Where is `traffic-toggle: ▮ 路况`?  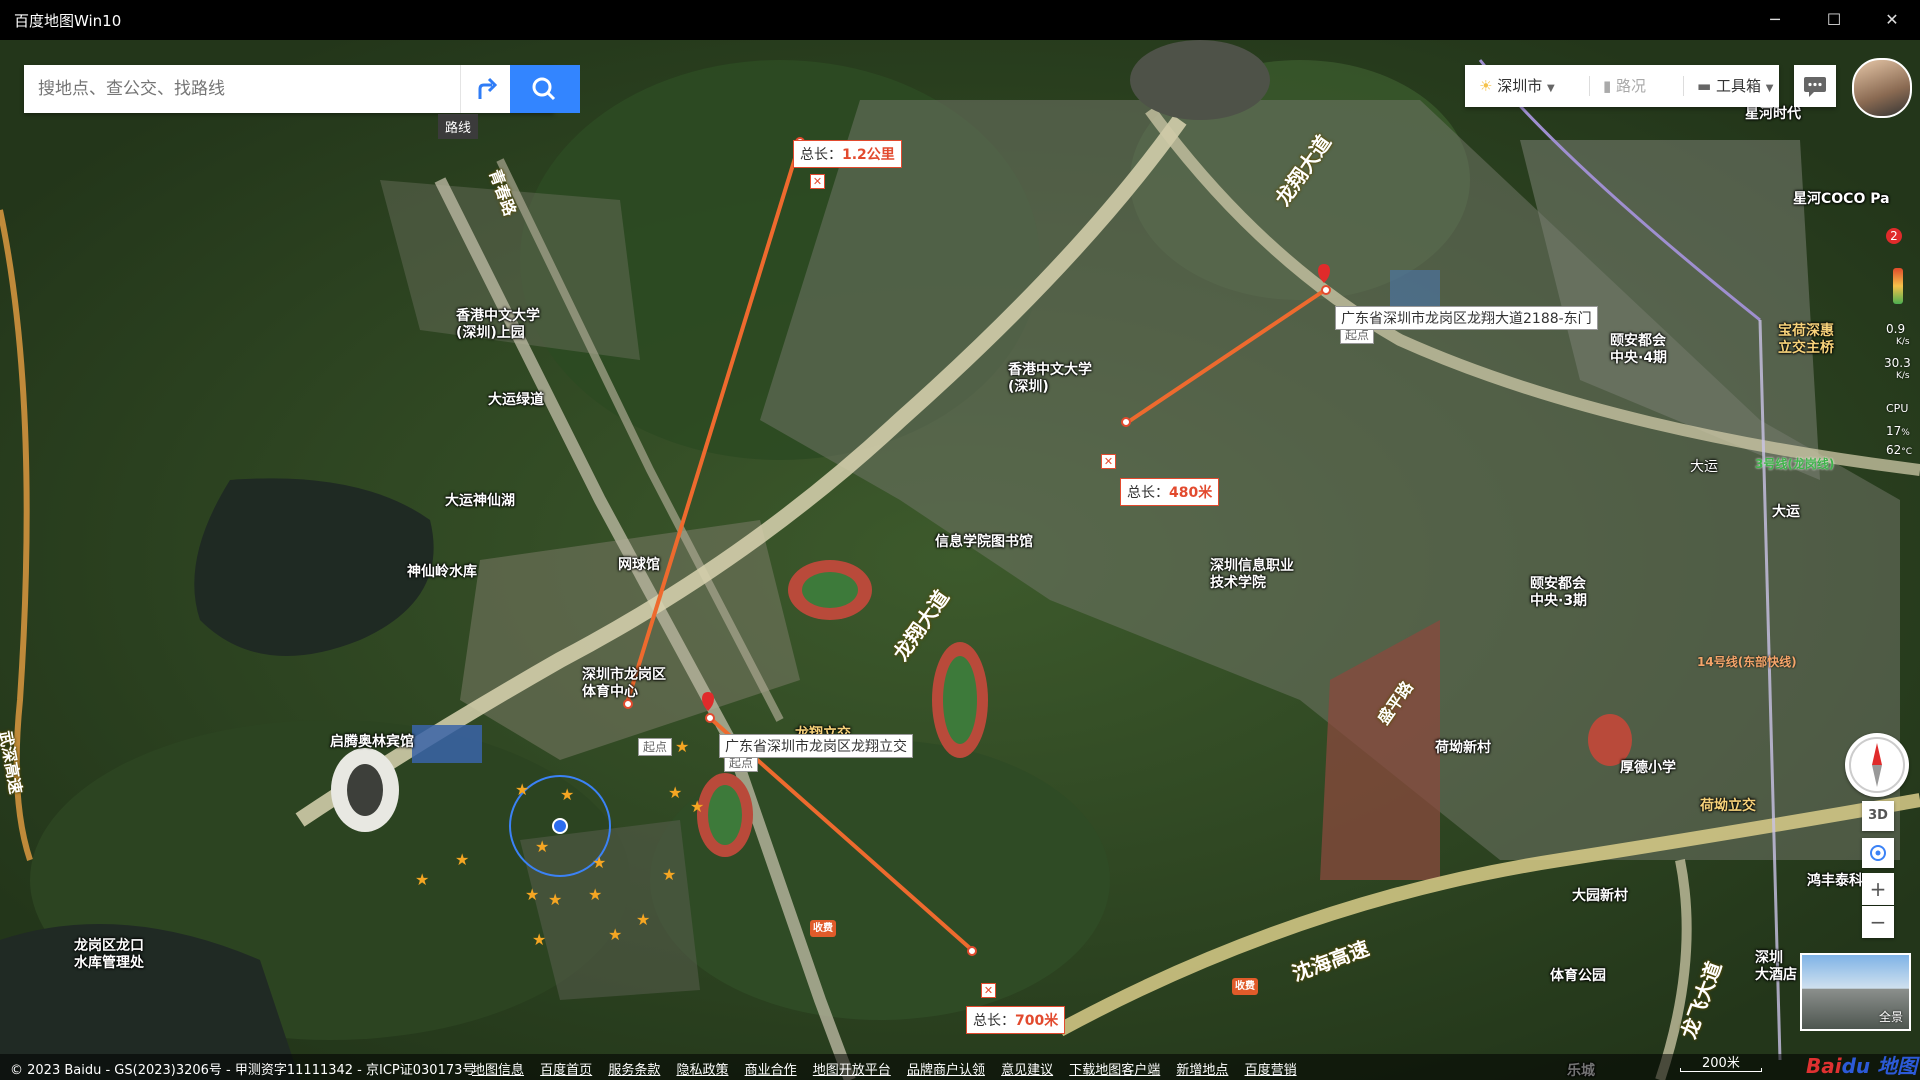 traffic-toggle: ▮ 路况 is located at coordinates (1624, 86).